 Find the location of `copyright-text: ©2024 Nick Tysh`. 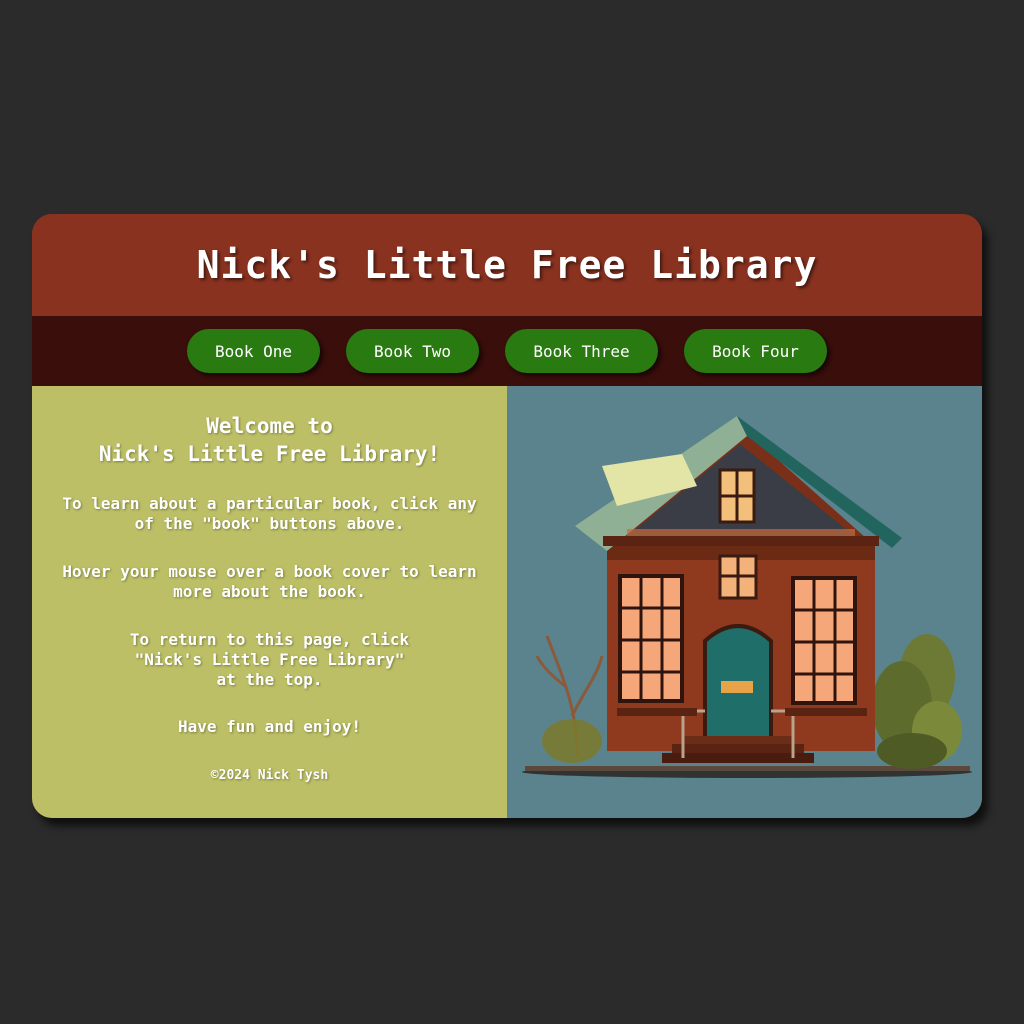

copyright-text: ©2024 Nick Tysh is located at coordinates (269, 775).